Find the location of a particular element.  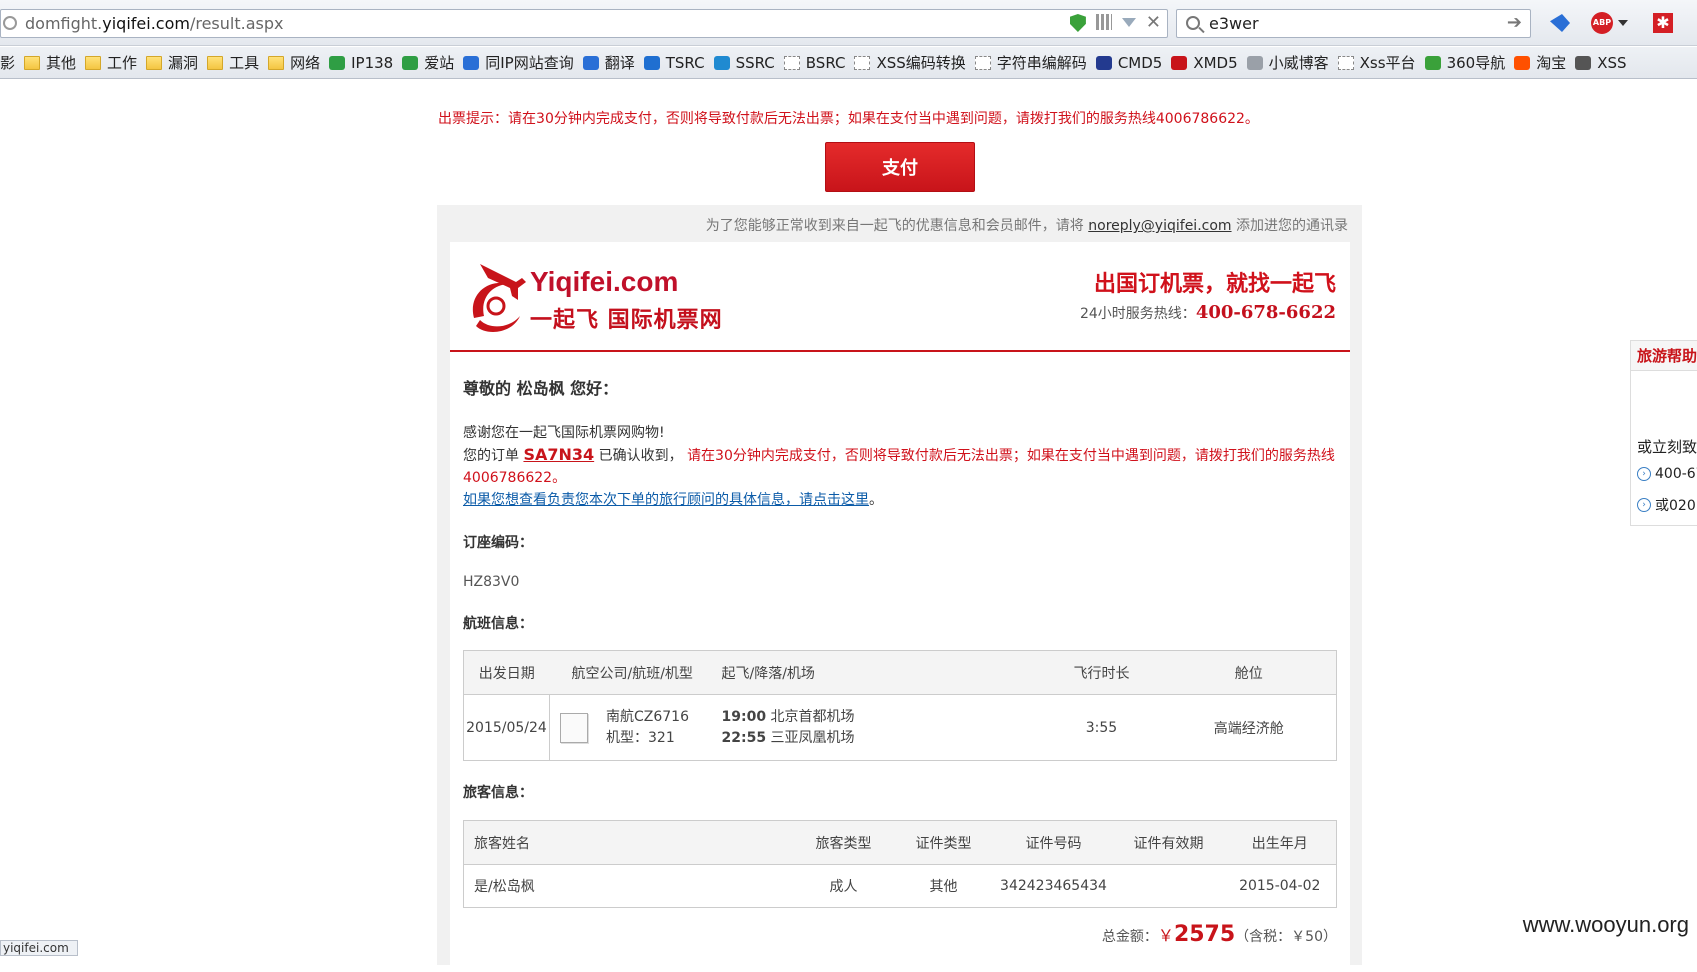

search-icon is located at coordinates (1193, 23).